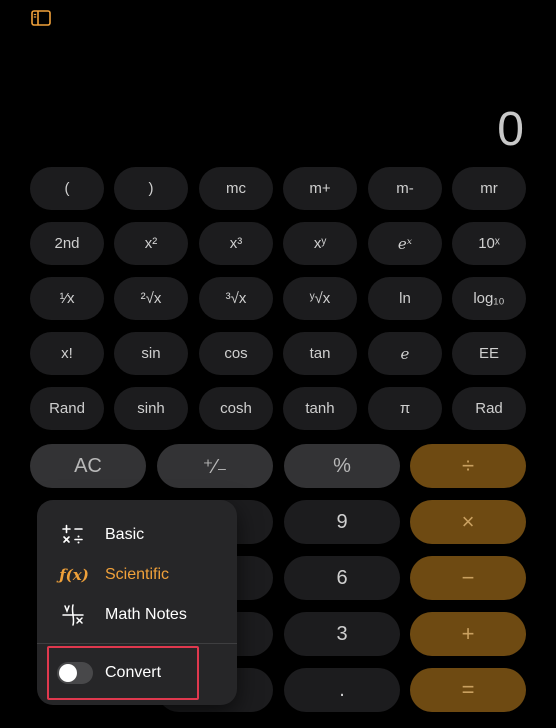 This screenshot has height=728, width=556. I want to click on key-divide: ÷, so click(468, 466).